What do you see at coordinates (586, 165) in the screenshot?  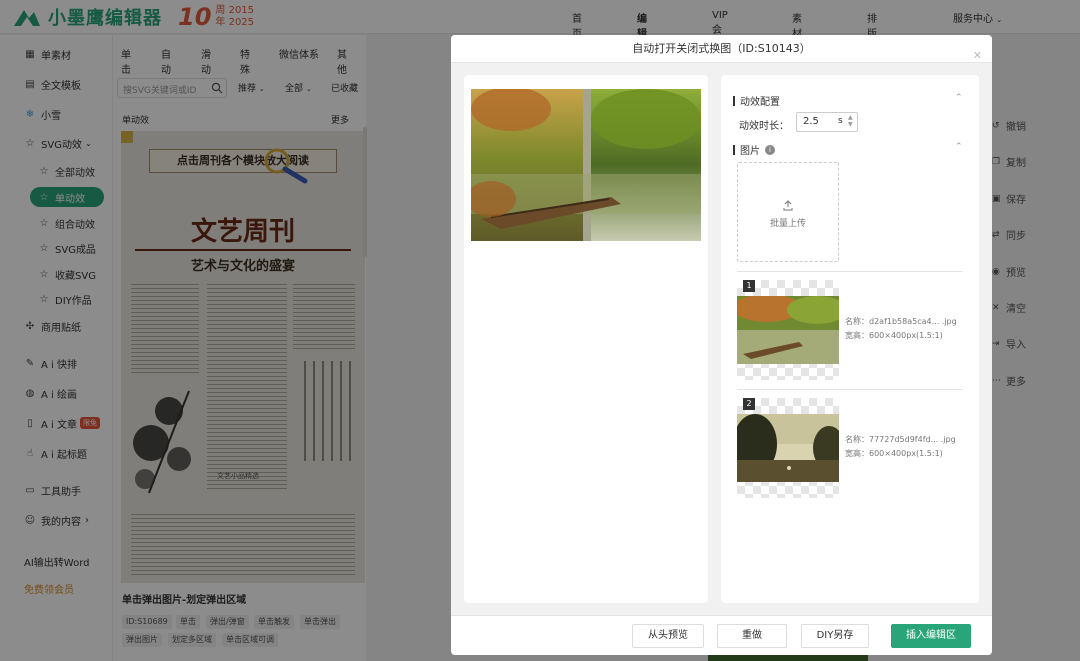 I see `preview-image` at bounding box center [586, 165].